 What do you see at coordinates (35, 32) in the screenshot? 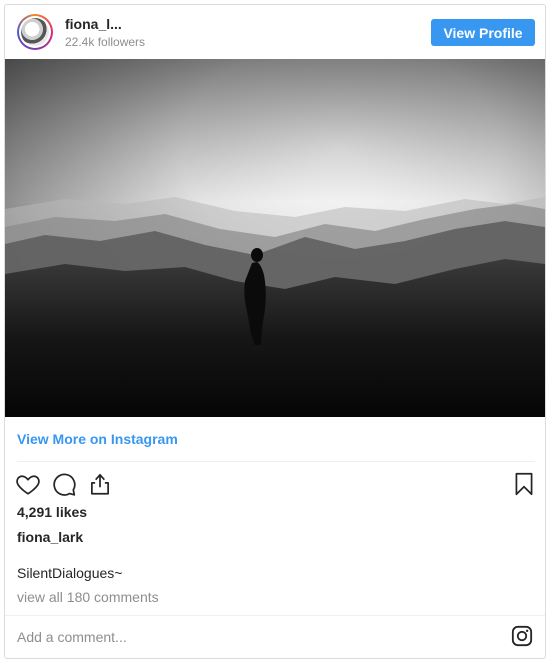
I see `avatar` at bounding box center [35, 32].